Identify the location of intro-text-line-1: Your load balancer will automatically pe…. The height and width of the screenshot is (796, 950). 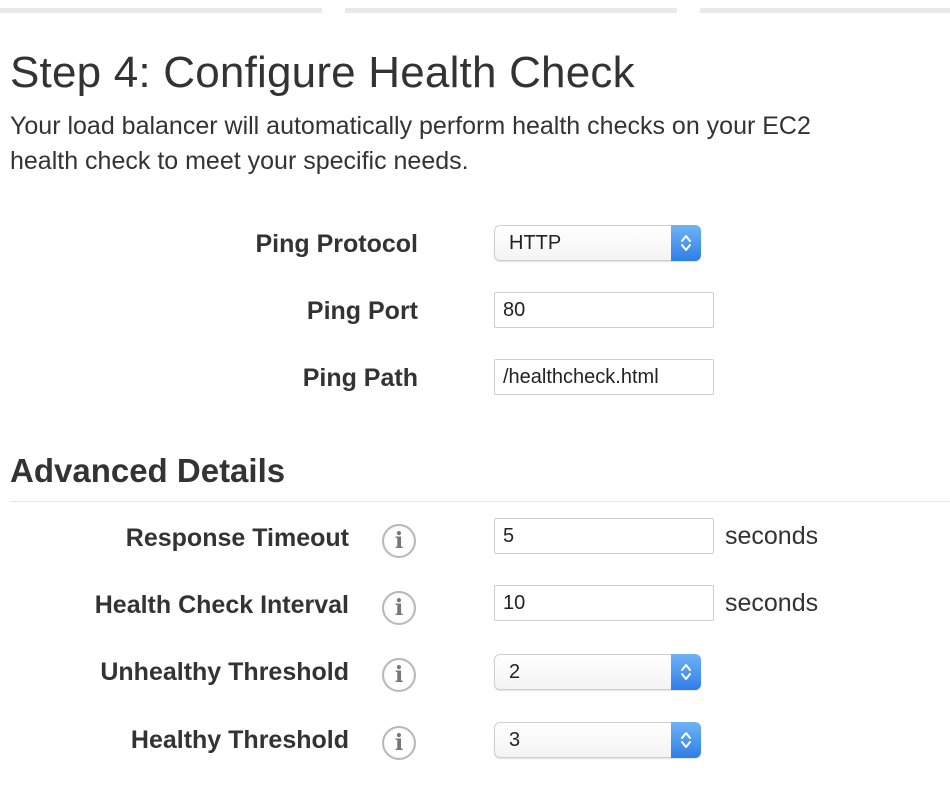
(410, 126).